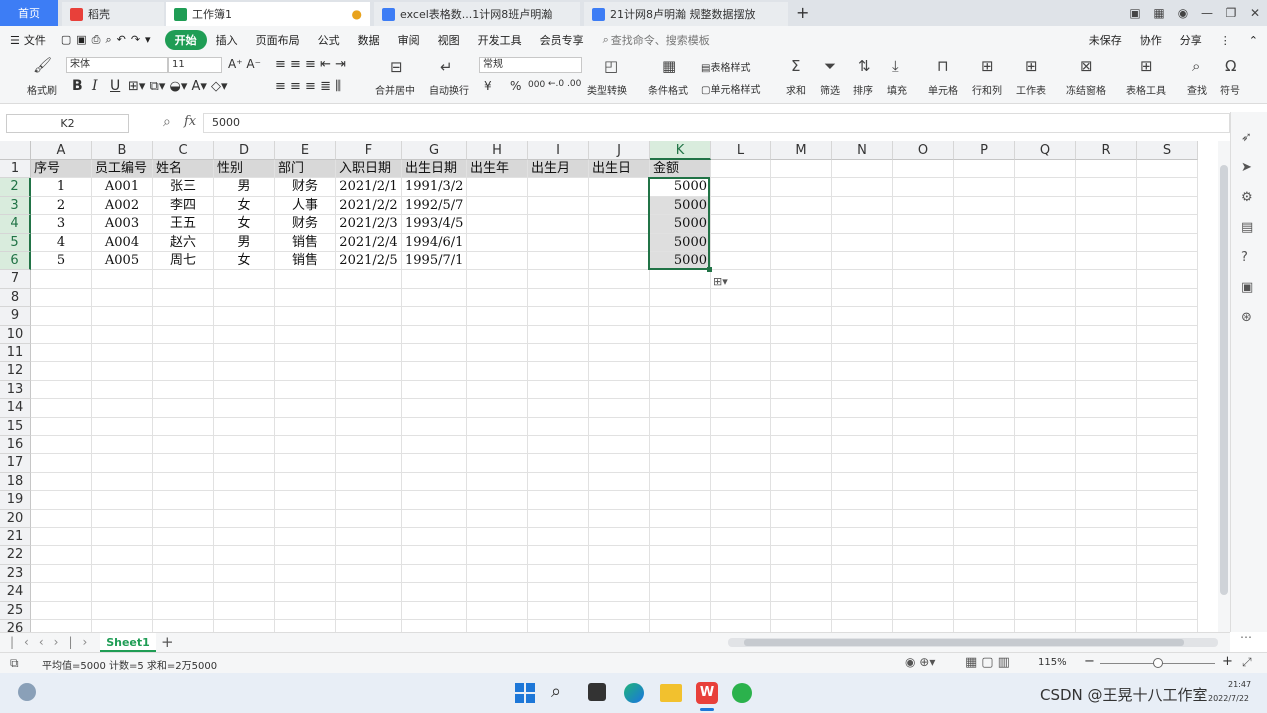 The image size is (1267, 713). I want to click on decimal-icons: ←.0 .00, so click(564, 84).